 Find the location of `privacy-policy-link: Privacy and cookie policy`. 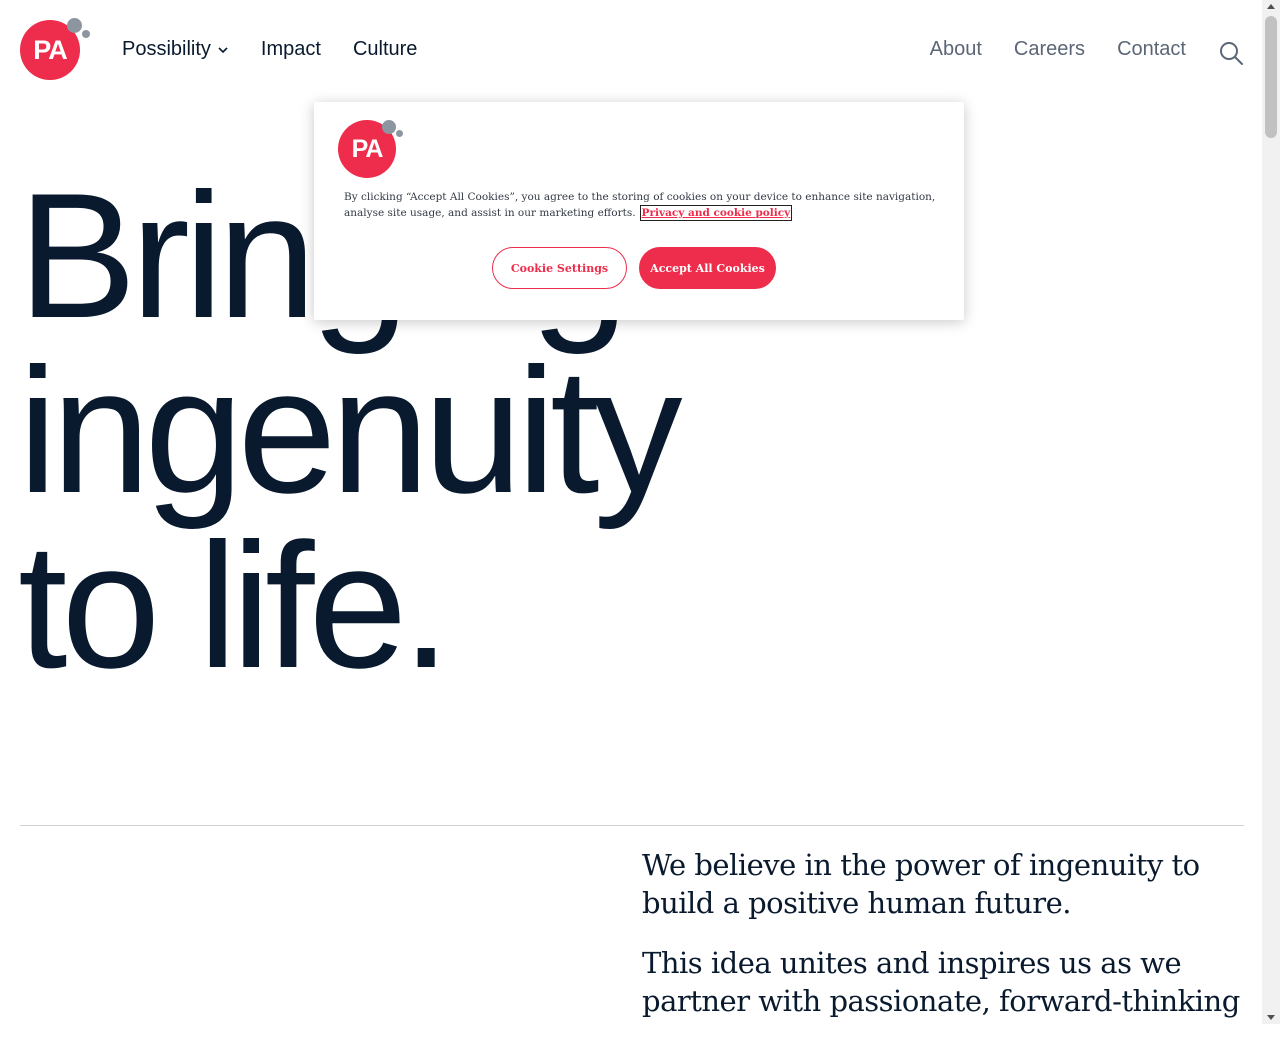

privacy-policy-link: Privacy and cookie policy is located at coordinates (716, 213).